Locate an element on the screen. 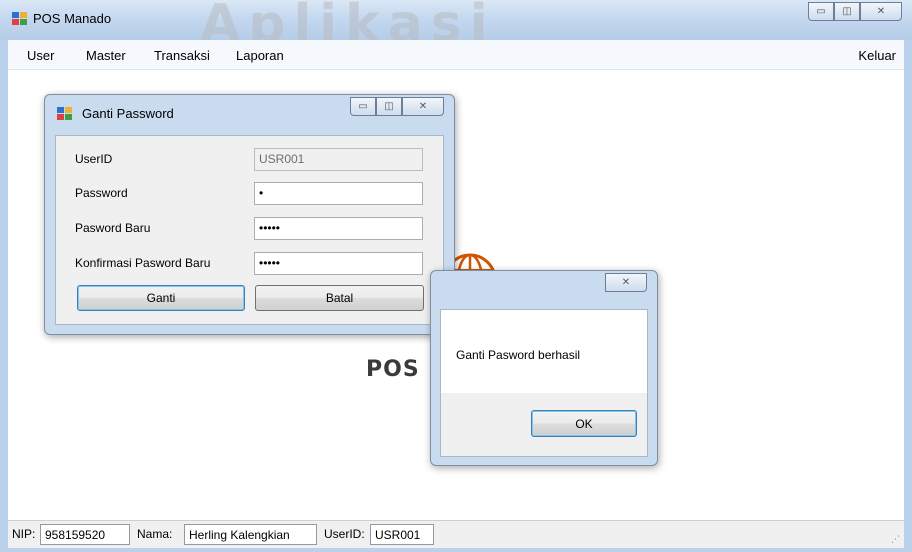  dialog-maximize-button: ◫ is located at coordinates (389, 106).